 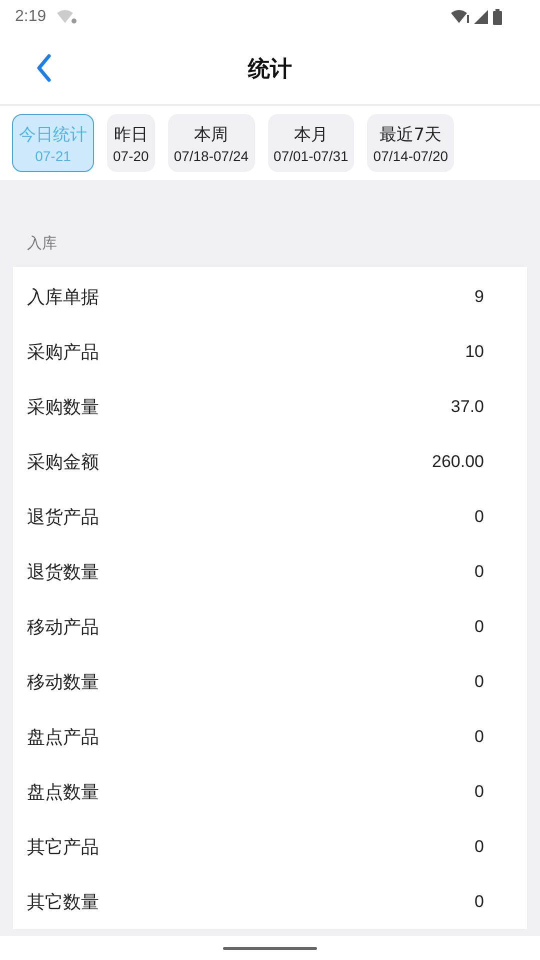 What do you see at coordinates (474, 352) in the screenshot?
I see `stat-value: 10` at bounding box center [474, 352].